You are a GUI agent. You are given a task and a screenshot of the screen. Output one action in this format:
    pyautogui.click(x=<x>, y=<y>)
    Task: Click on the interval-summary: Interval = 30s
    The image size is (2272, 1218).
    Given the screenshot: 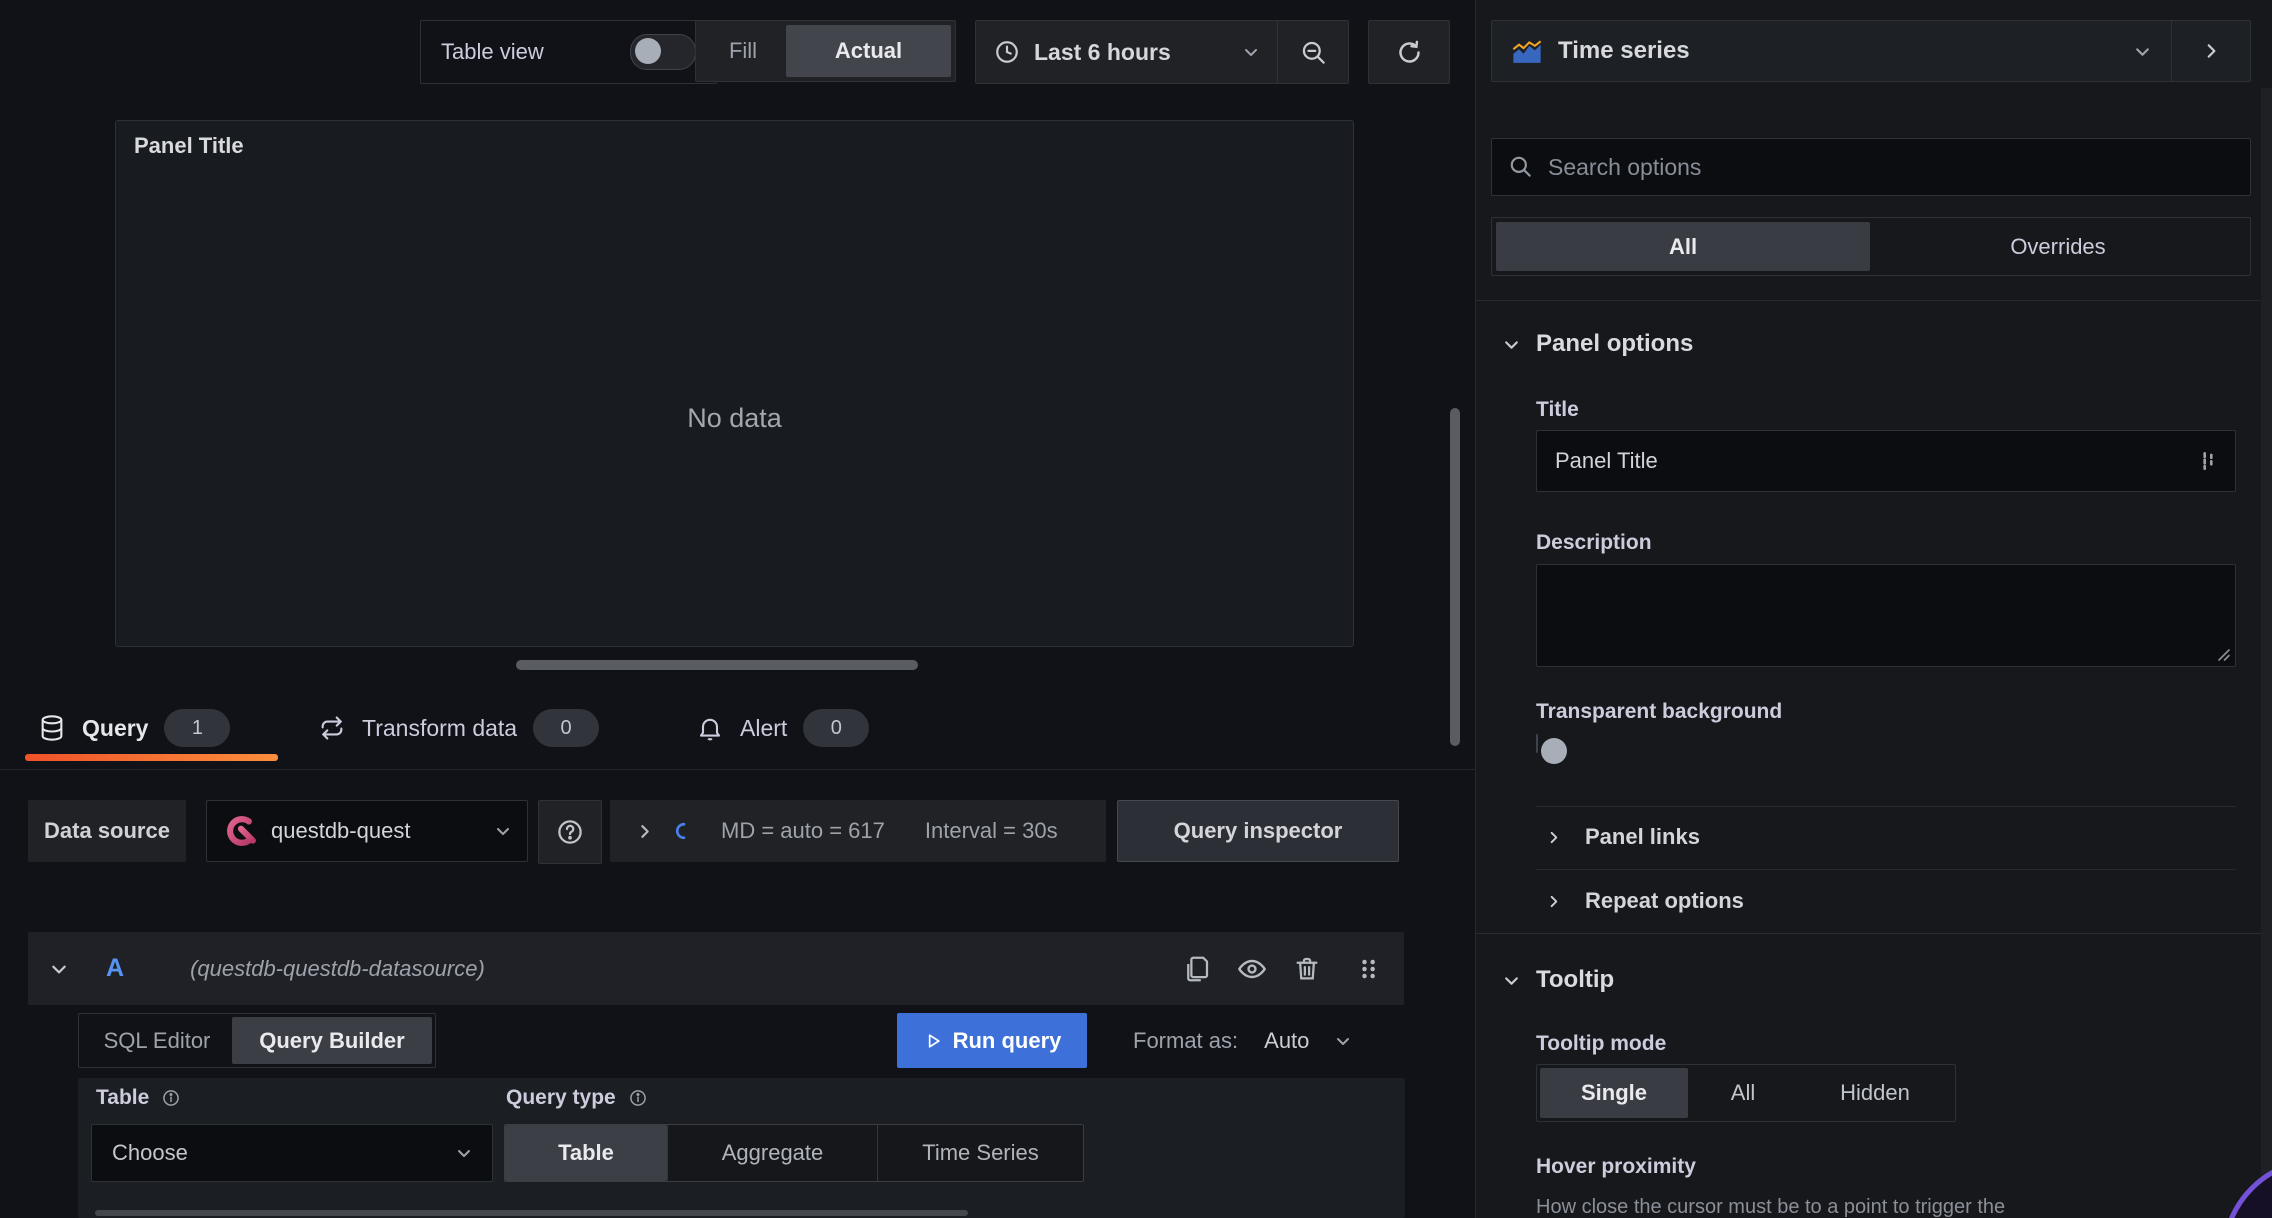 What is the action you would take?
    pyautogui.click(x=991, y=830)
    